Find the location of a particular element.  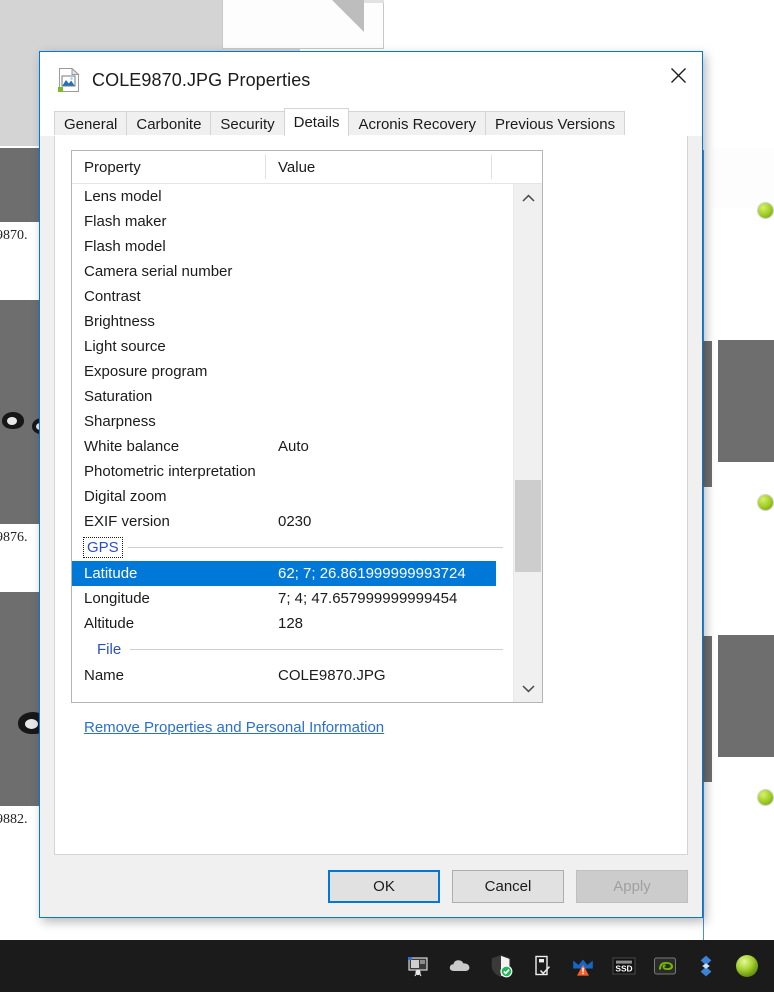

scrollbar-track is located at coordinates (528, 443).